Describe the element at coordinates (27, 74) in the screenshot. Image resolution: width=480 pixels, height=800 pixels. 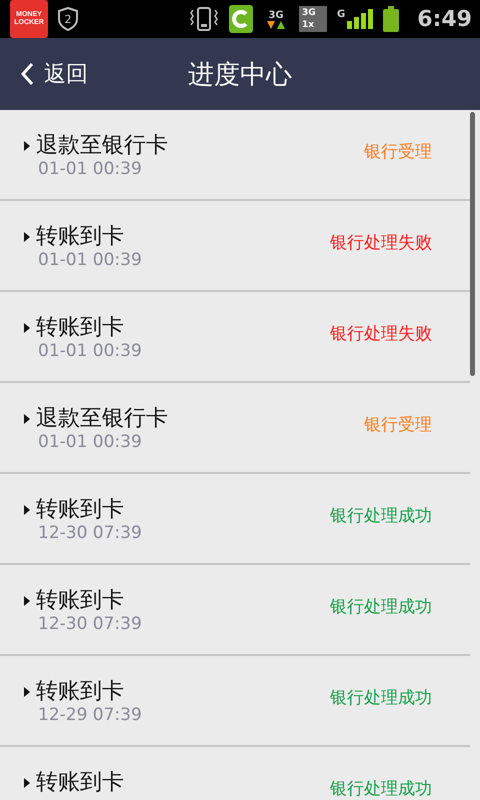
I see `back-icon` at that location.